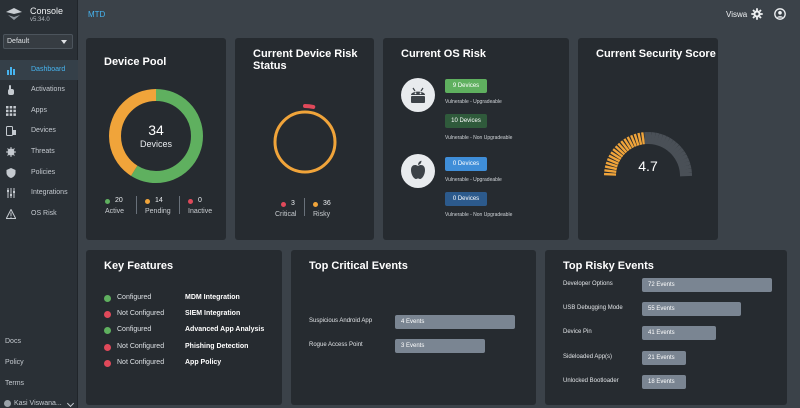 The image size is (800, 408). Describe the element at coordinates (466, 199) in the screenshot. I see `ios-non-upgradeable-button: 0 Devices` at that location.